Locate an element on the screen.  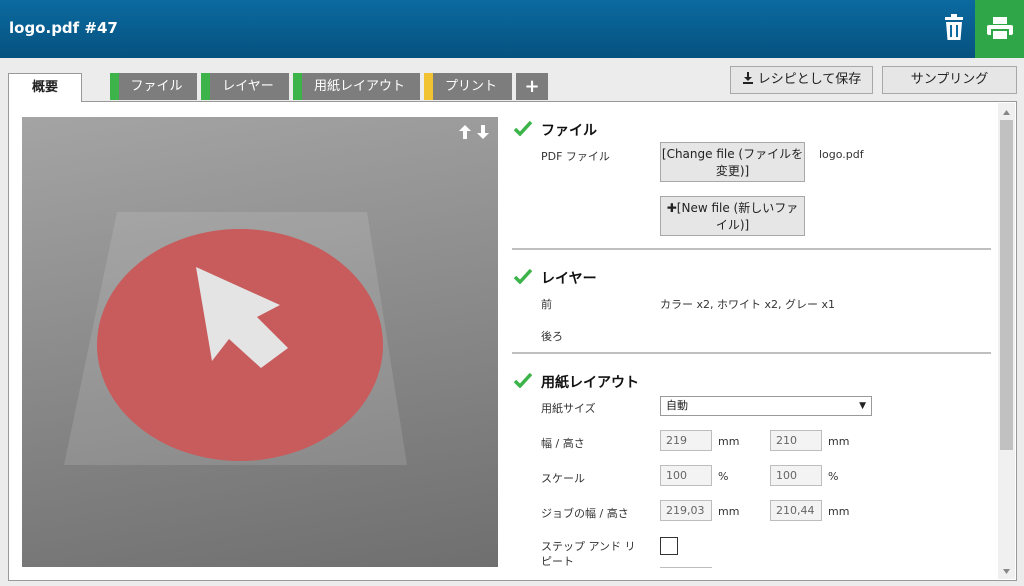
preview-canvas is located at coordinates (235, 338).